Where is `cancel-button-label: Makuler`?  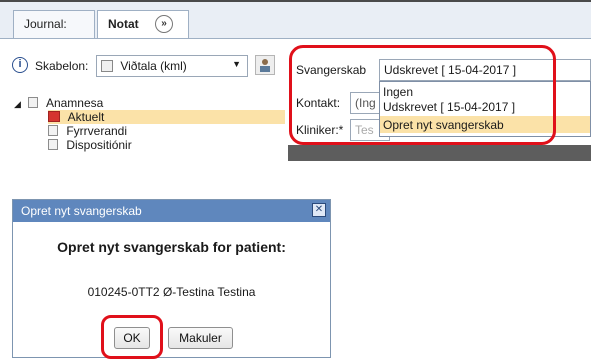
cancel-button-label: Makuler is located at coordinates (200, 338).